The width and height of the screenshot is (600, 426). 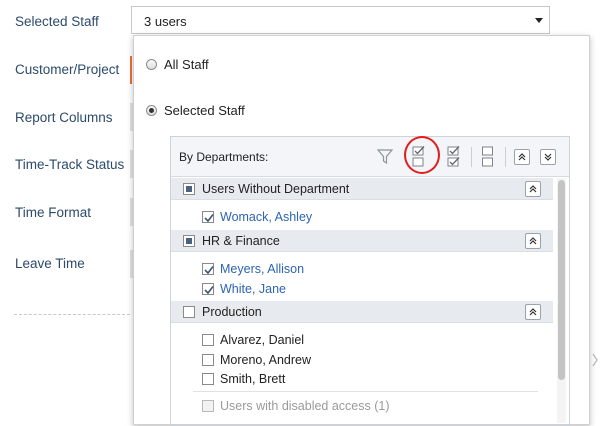 What do you see at coordinates (362, 189) in the screenshot?
I see `department-row: Users Without Department` at bounding box center [362, 189].